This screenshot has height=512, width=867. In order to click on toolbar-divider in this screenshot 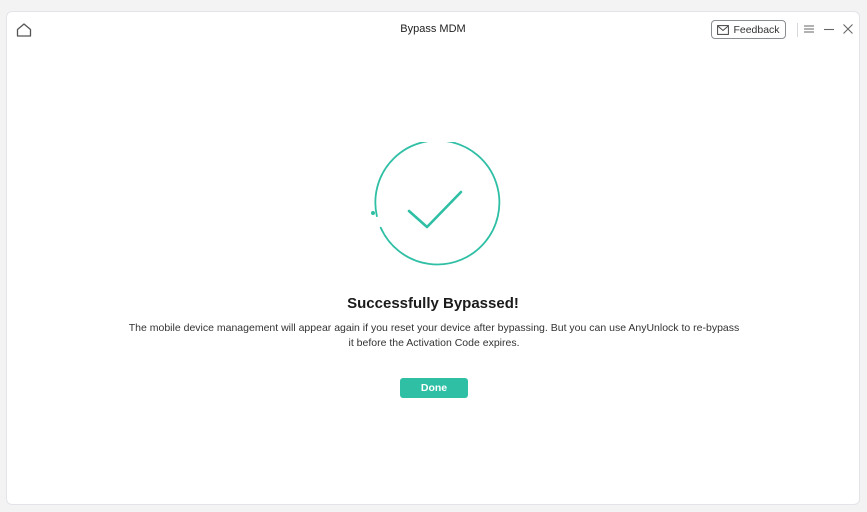, I will do `click(797, 30)`.